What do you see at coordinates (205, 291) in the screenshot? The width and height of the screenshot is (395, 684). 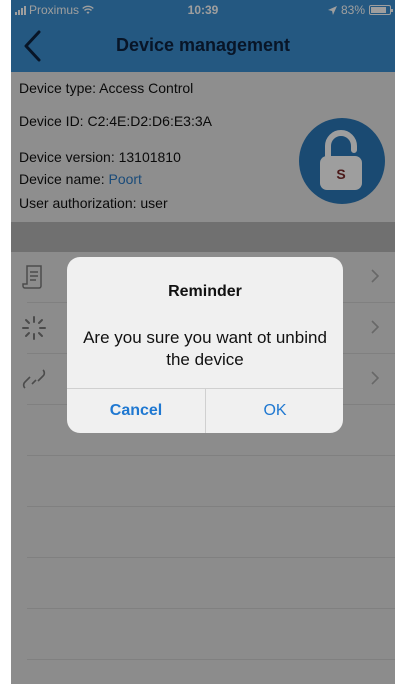 I see `dialog-title: Reminder` at bounding box center [205, 291].